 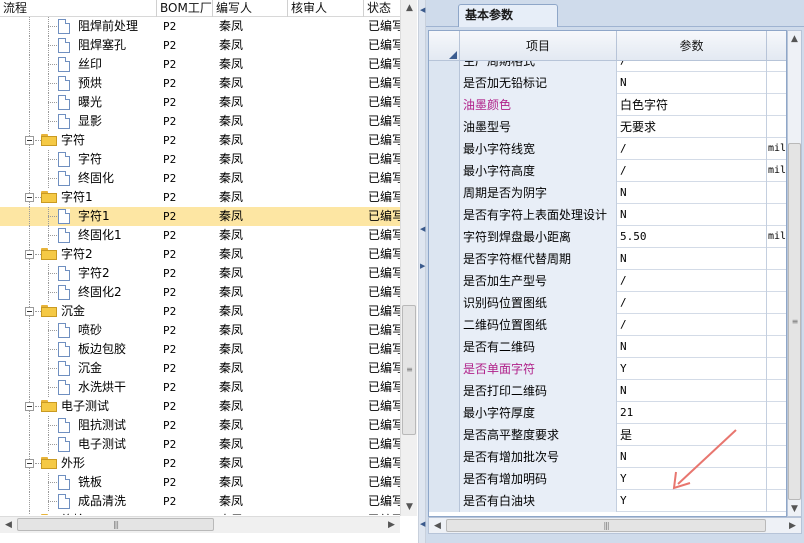 What do you see at coordinates (607, 281) in the screenshot?
I see `parameter-row: 是否加生产型号 /` at bounding box center [607, 281].